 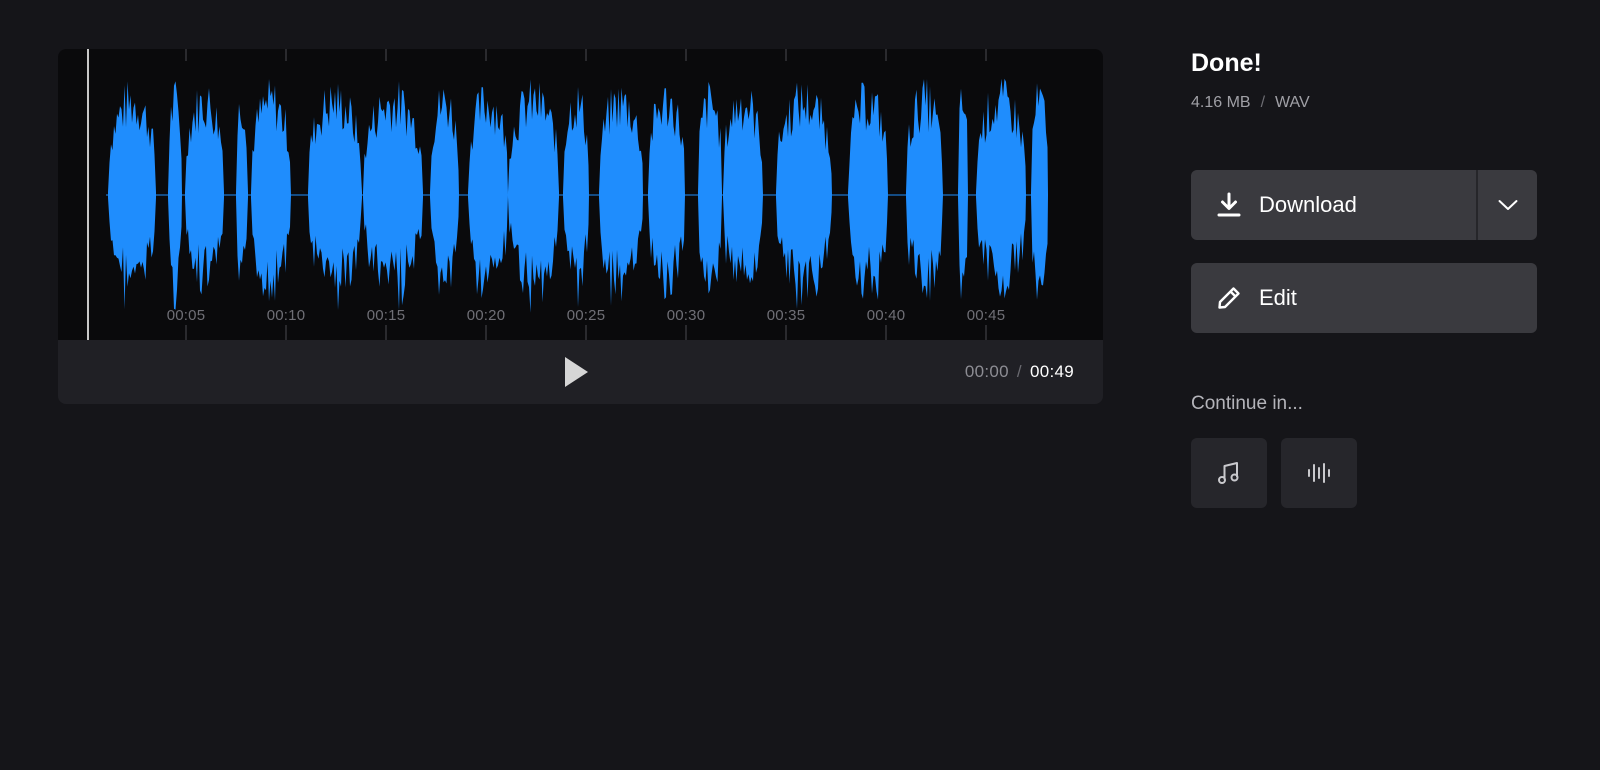 What do you see at coordinates (686, 315) in the screenshot?
I see `tick-label: 00:30` at bounding box center [686, 315].